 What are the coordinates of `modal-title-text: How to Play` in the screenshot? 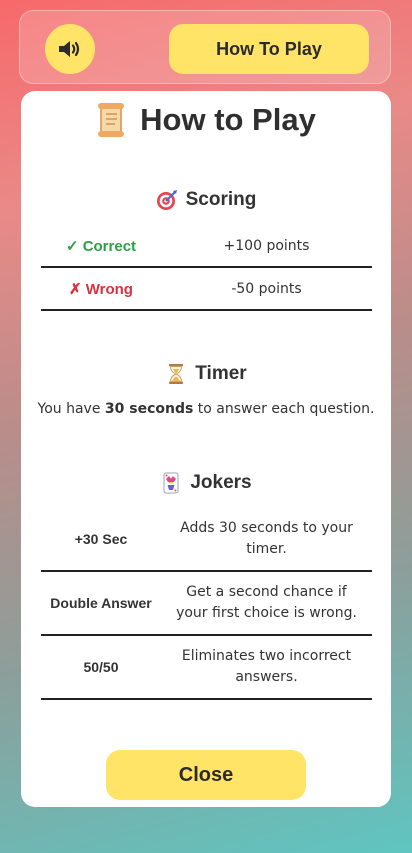 It's located at (228, 119).